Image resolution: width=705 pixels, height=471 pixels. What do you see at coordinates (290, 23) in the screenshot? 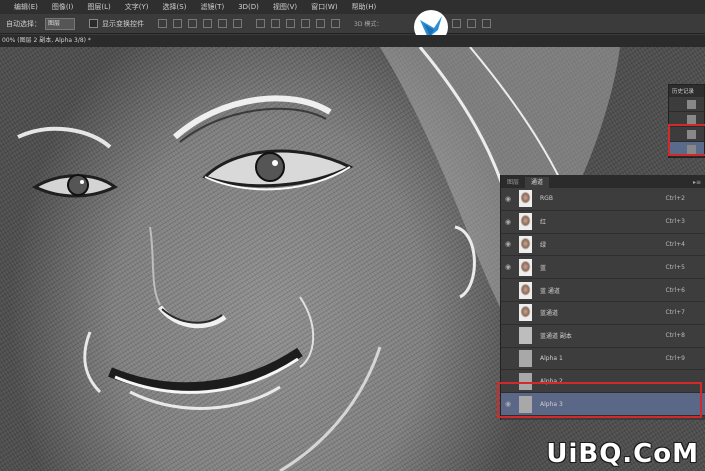
I see `distribute-bottom-icon` at bounding box center [290, 23].